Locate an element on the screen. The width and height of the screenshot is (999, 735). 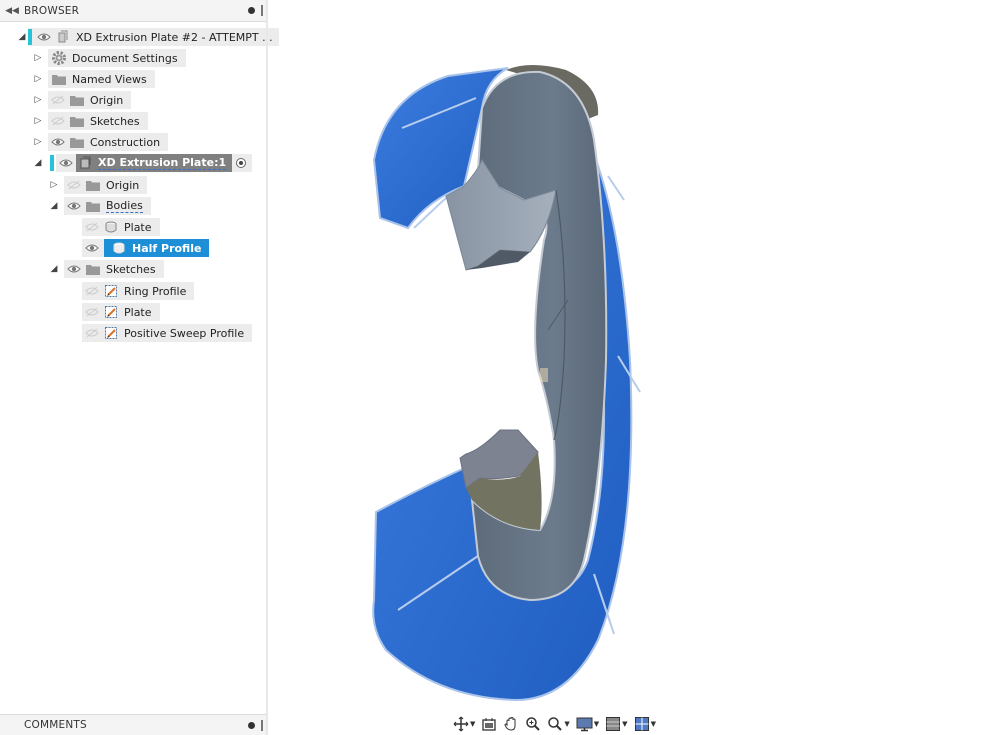
tree-item-sketch-ring-profile: Ring Profile is located at coordinates (138, 291).